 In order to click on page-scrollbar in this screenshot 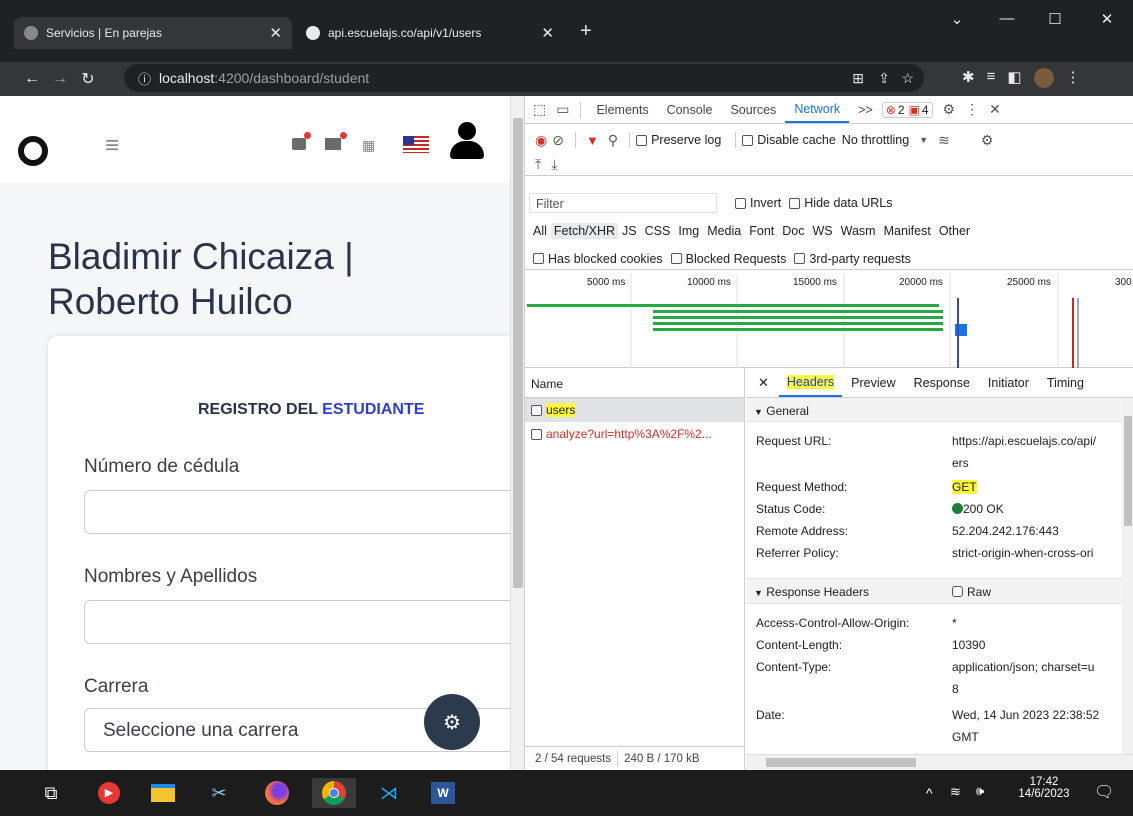, I will do `click(517, 433)`.